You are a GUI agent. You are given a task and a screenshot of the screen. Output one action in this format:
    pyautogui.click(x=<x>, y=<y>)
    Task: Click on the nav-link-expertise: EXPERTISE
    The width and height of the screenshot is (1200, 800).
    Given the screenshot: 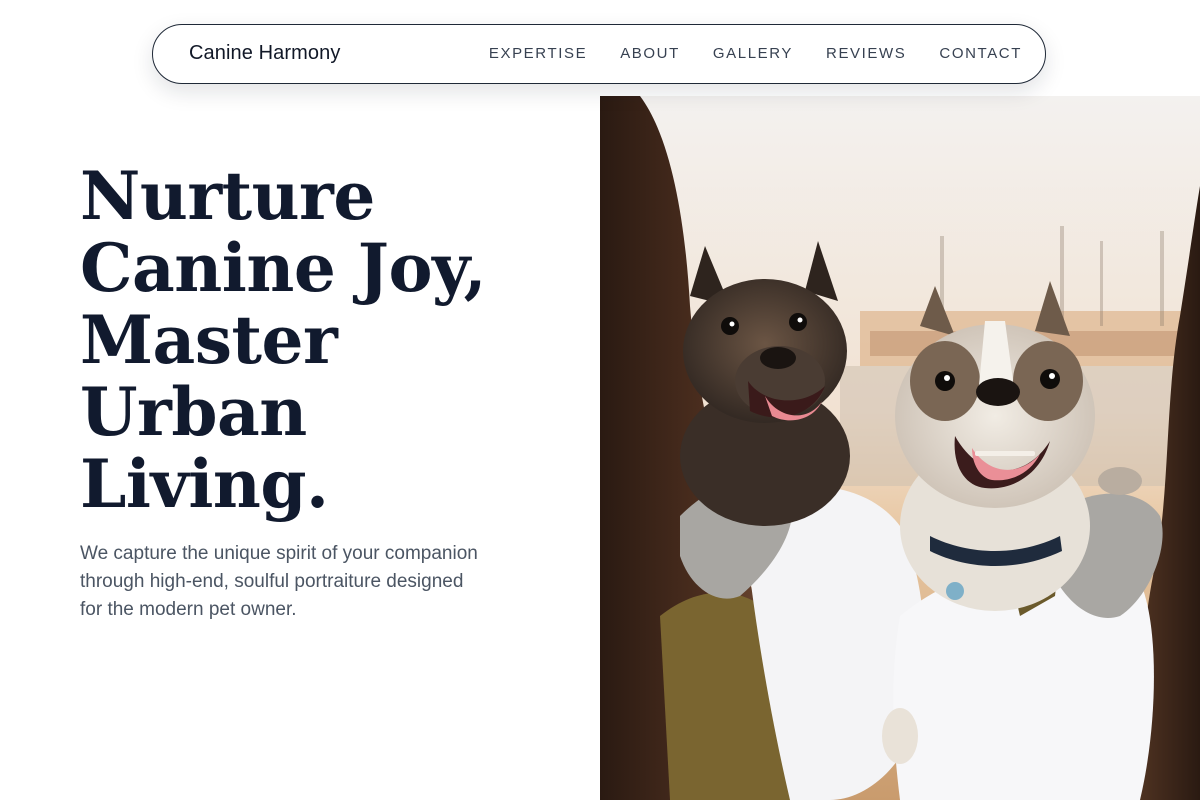 What is the action you would take?
    pyautogui.click(x=538, y=53)
    